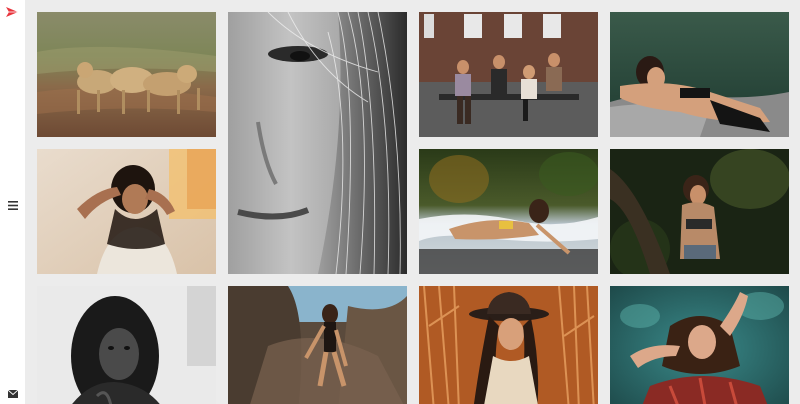 This screenshot has height=404, width=800. I want to click on paper-plane-logo-icon, so click(12, 12).